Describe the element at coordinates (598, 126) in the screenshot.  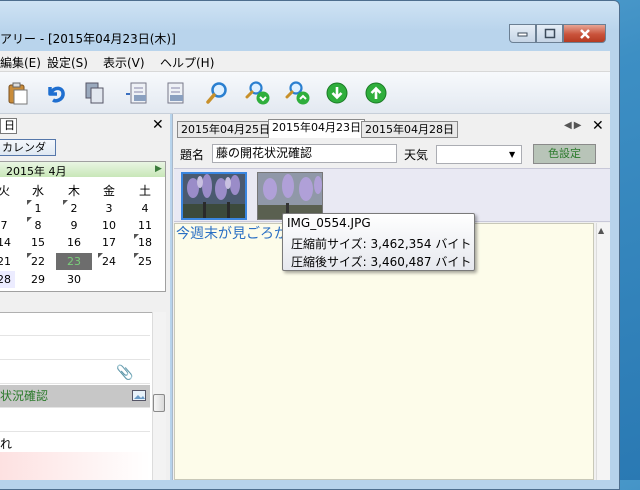
I see `close-tab-icon: ✕` at that location.